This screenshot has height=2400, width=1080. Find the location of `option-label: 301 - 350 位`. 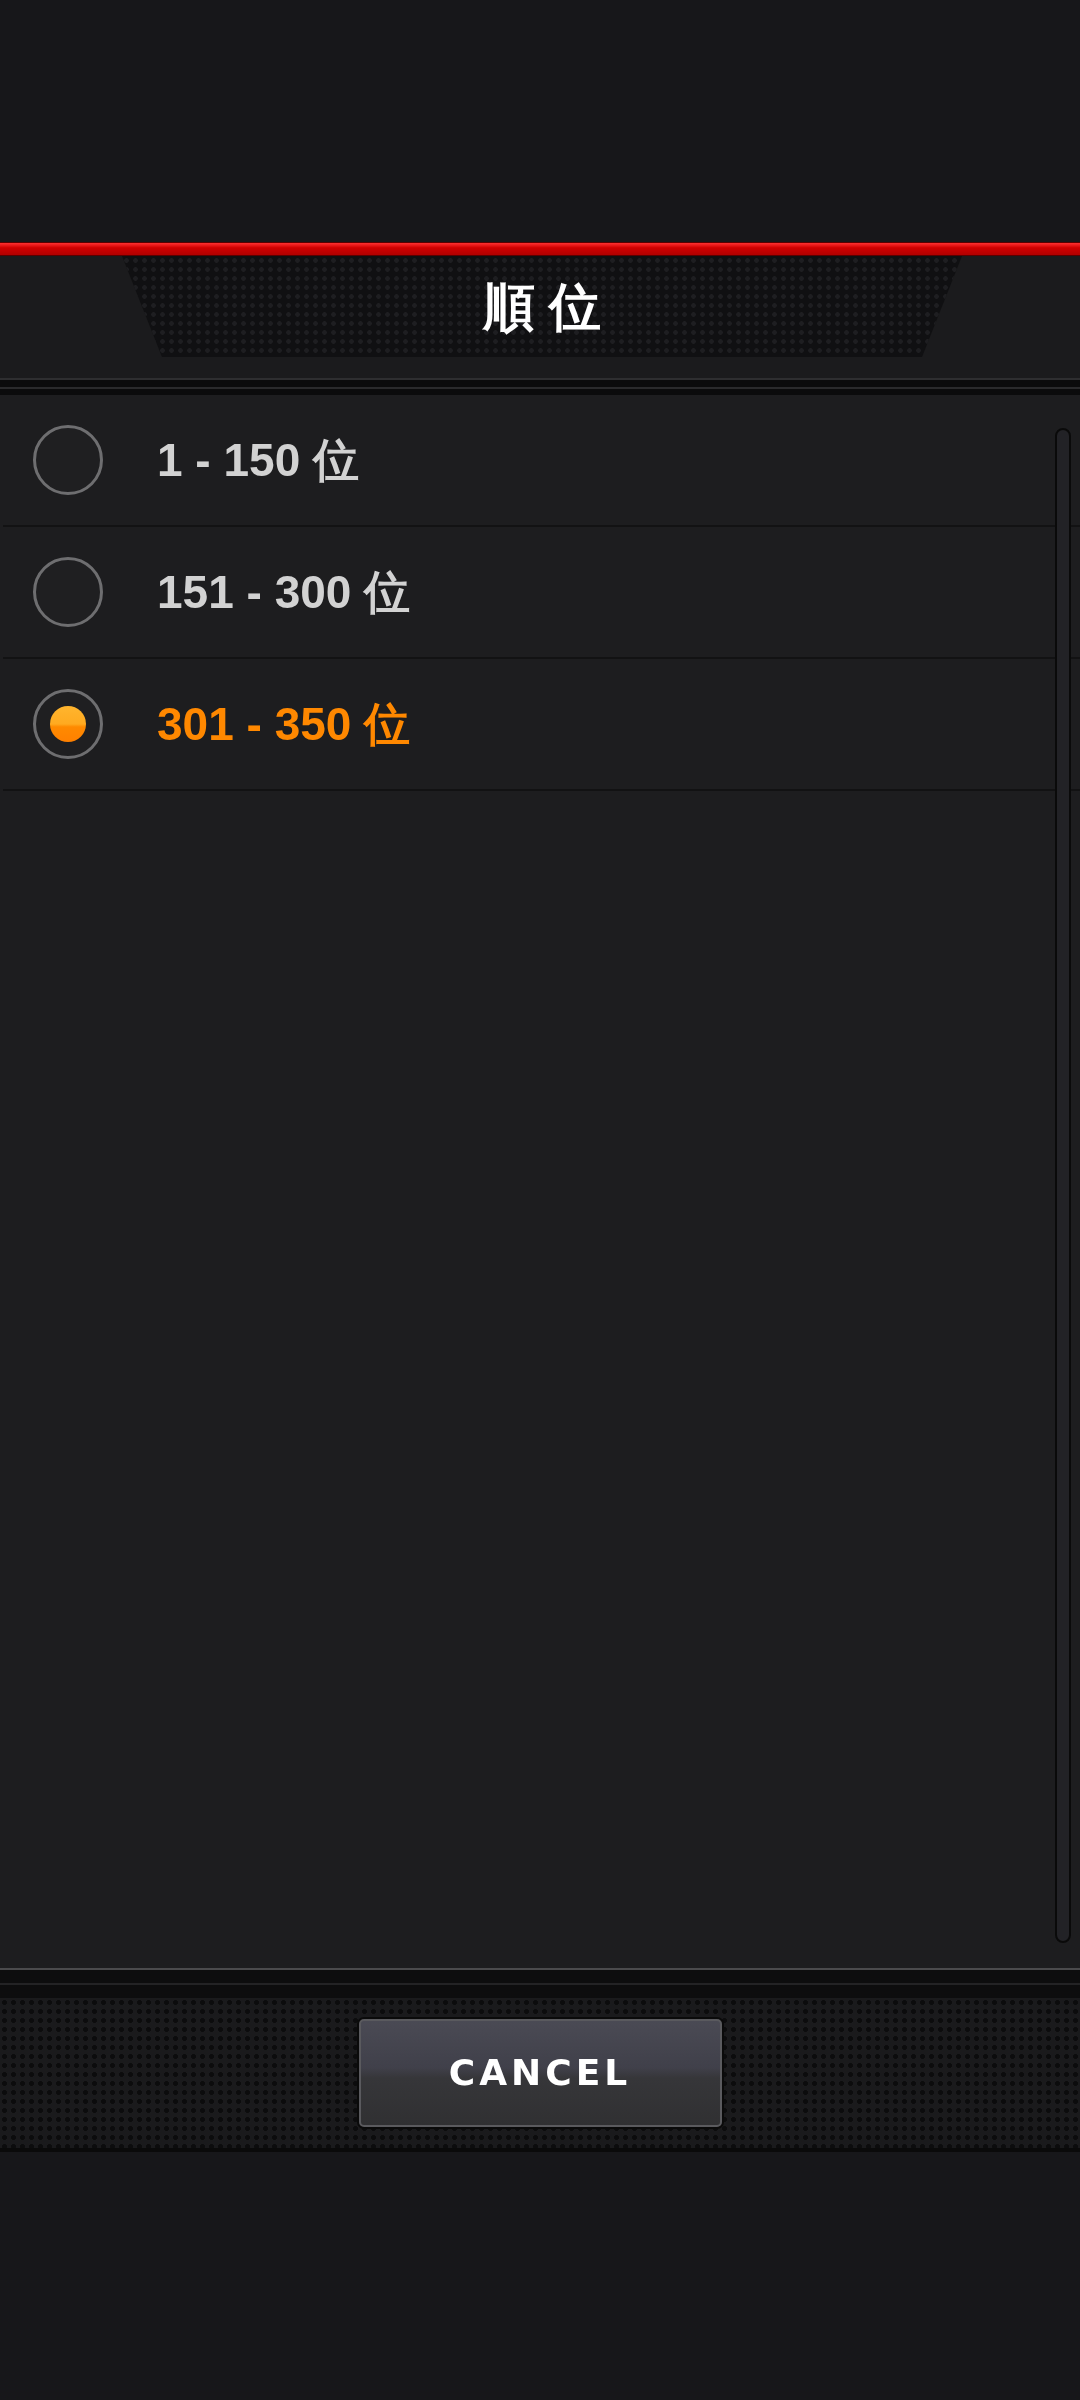

option-label: 301 - 350 位 is located at coordinates (284, 724).